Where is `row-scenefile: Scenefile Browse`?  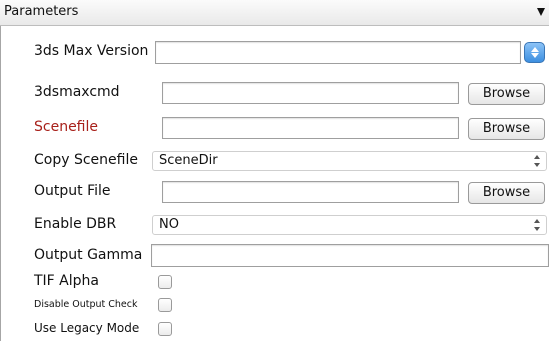
row-scenefile: Scenefile Browse is located at coordinates (274, 129).